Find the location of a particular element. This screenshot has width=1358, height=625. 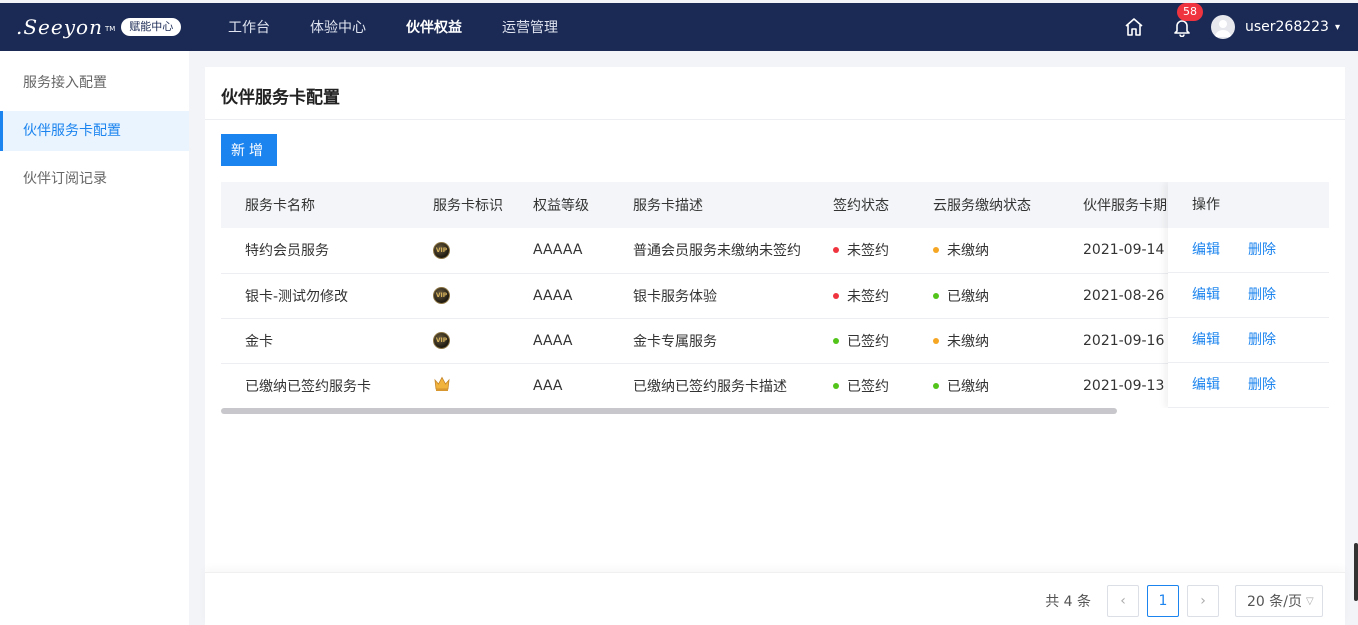

vertical-scrollbar is located at coordinates (1356, 572).